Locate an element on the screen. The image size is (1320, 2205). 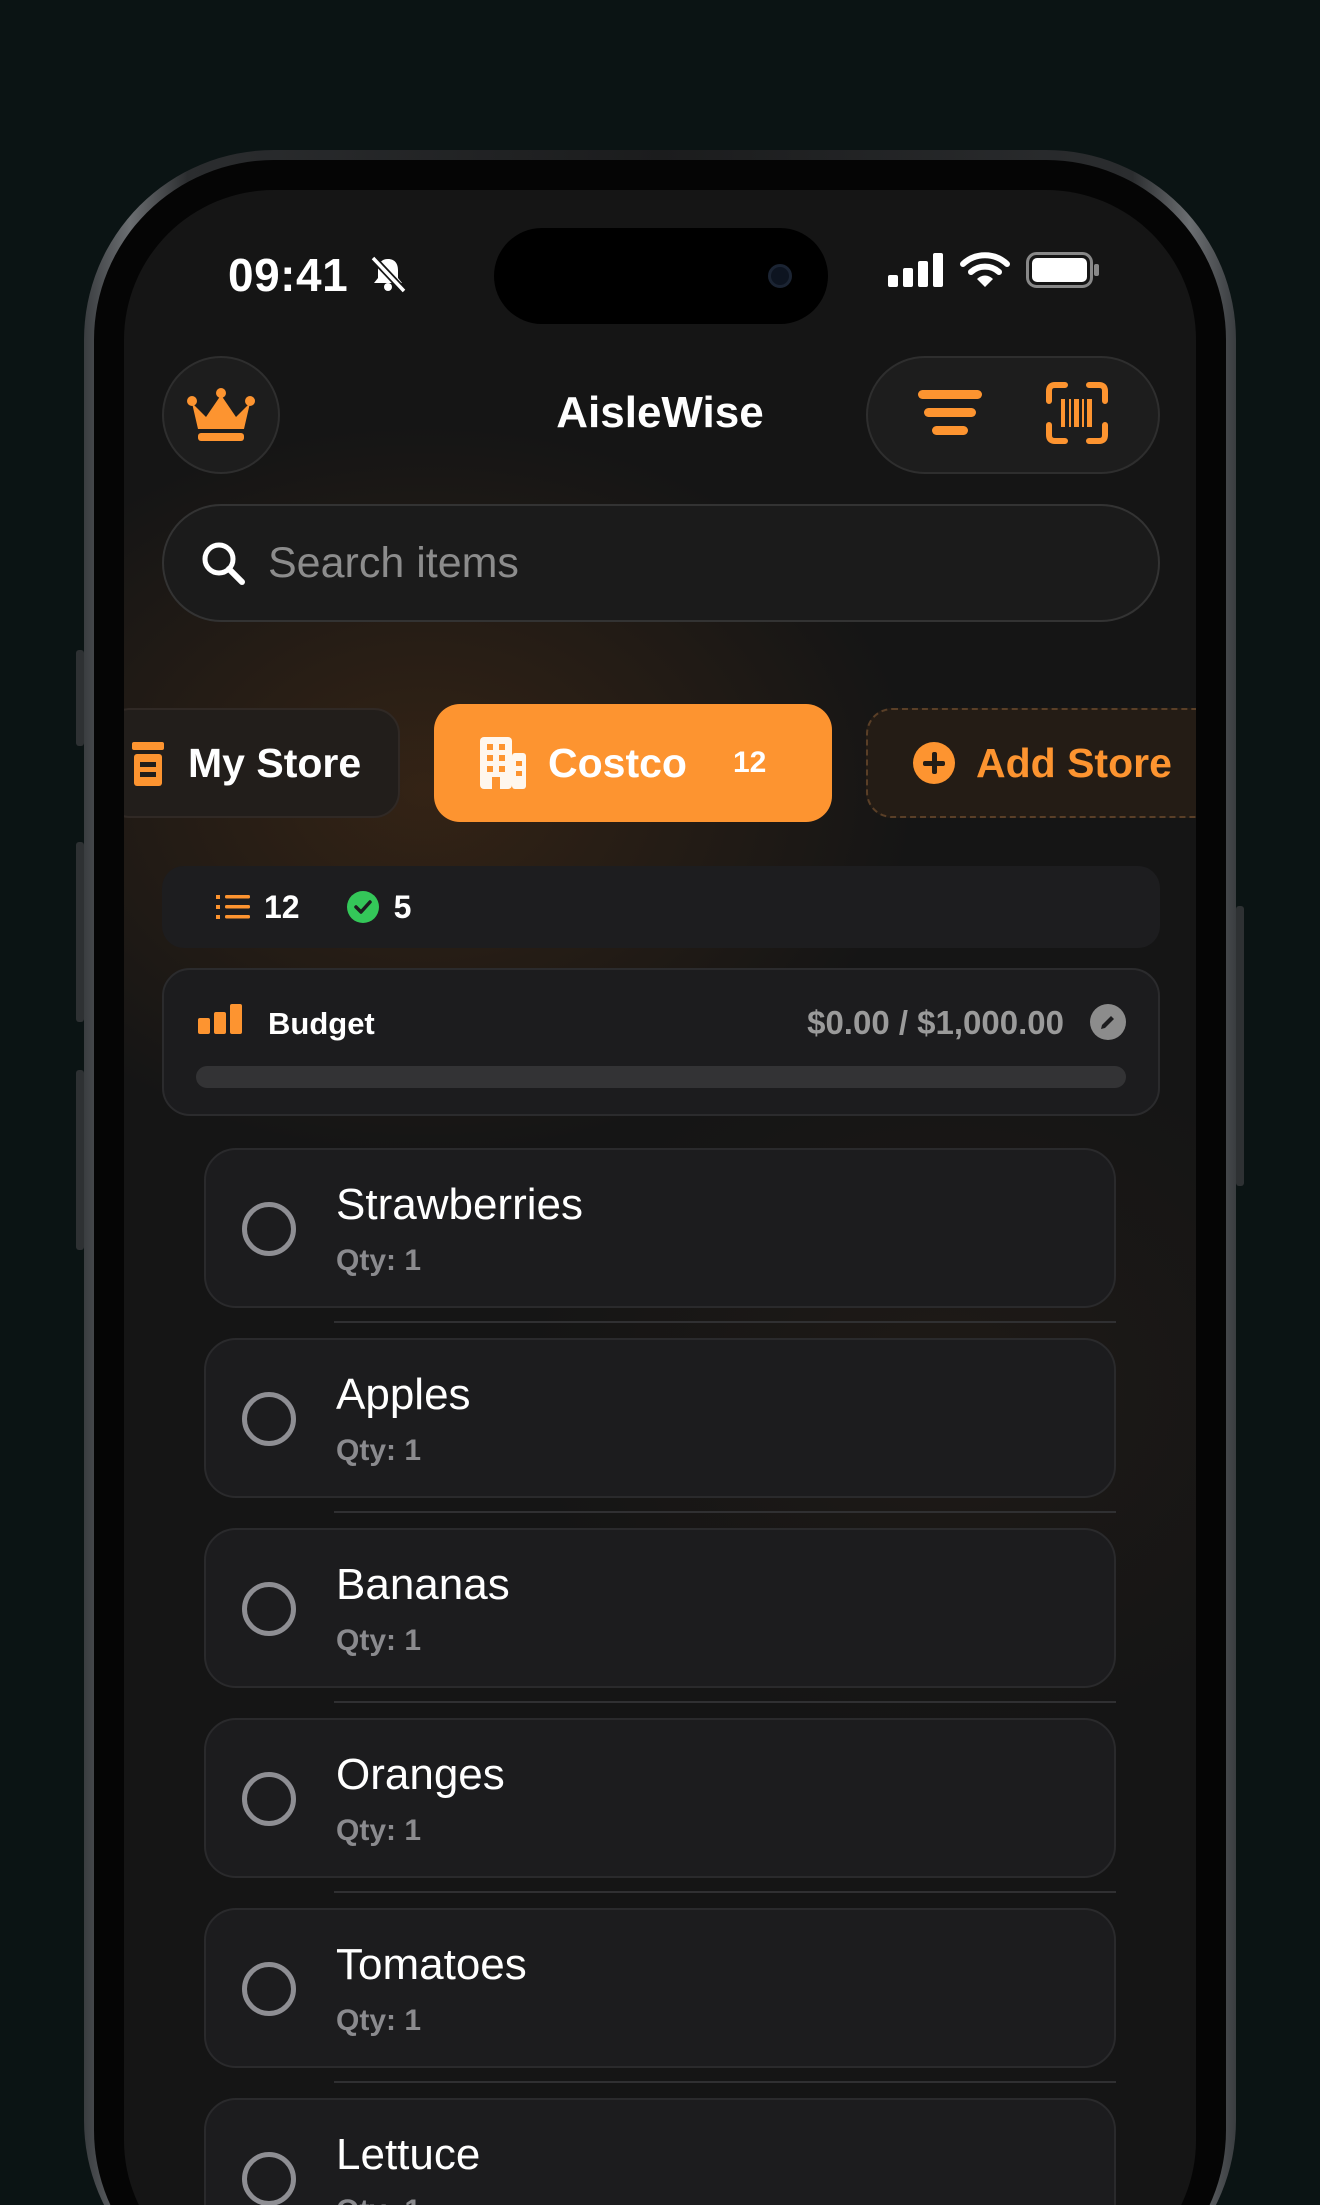
list-stats-bar: 12 5 is located at coordinates (661, 907).